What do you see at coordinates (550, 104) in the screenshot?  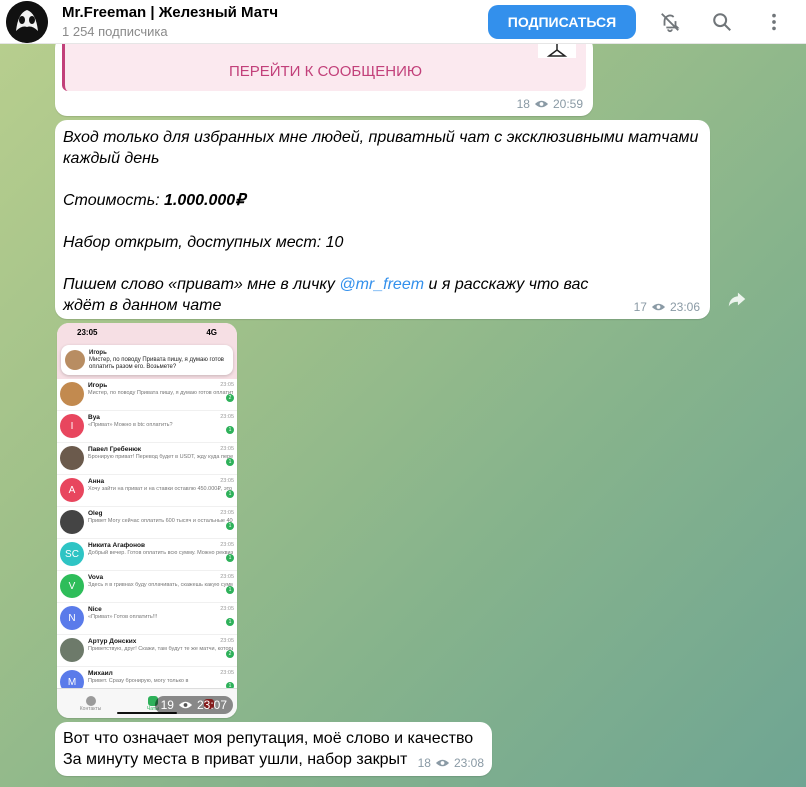 I see `message-meta: 18 20:59` at bounding box center [550, 104].